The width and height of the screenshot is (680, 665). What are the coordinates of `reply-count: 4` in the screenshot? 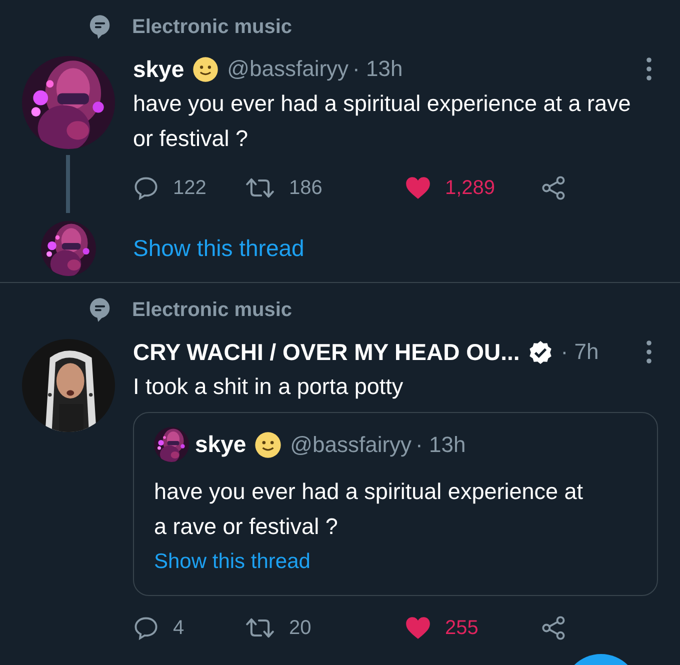 It's located at (178, 628).